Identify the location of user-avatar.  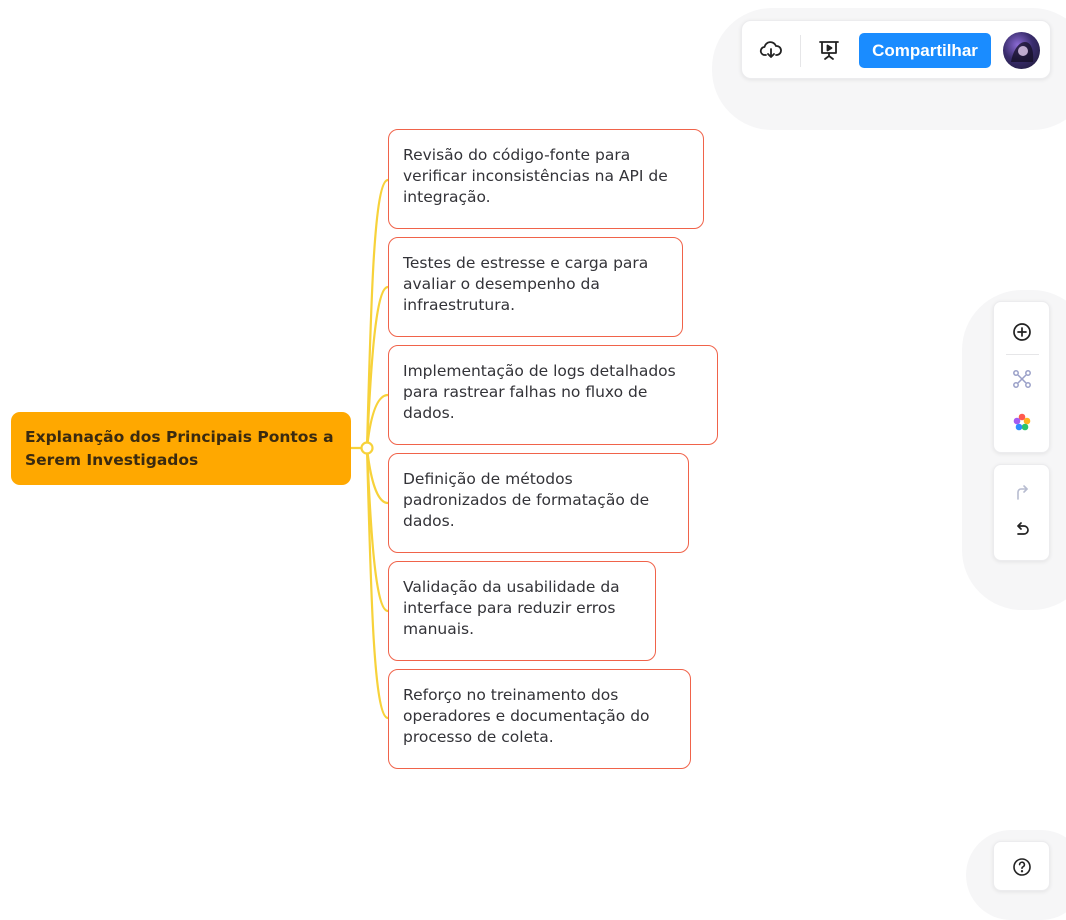
(1021, 50).